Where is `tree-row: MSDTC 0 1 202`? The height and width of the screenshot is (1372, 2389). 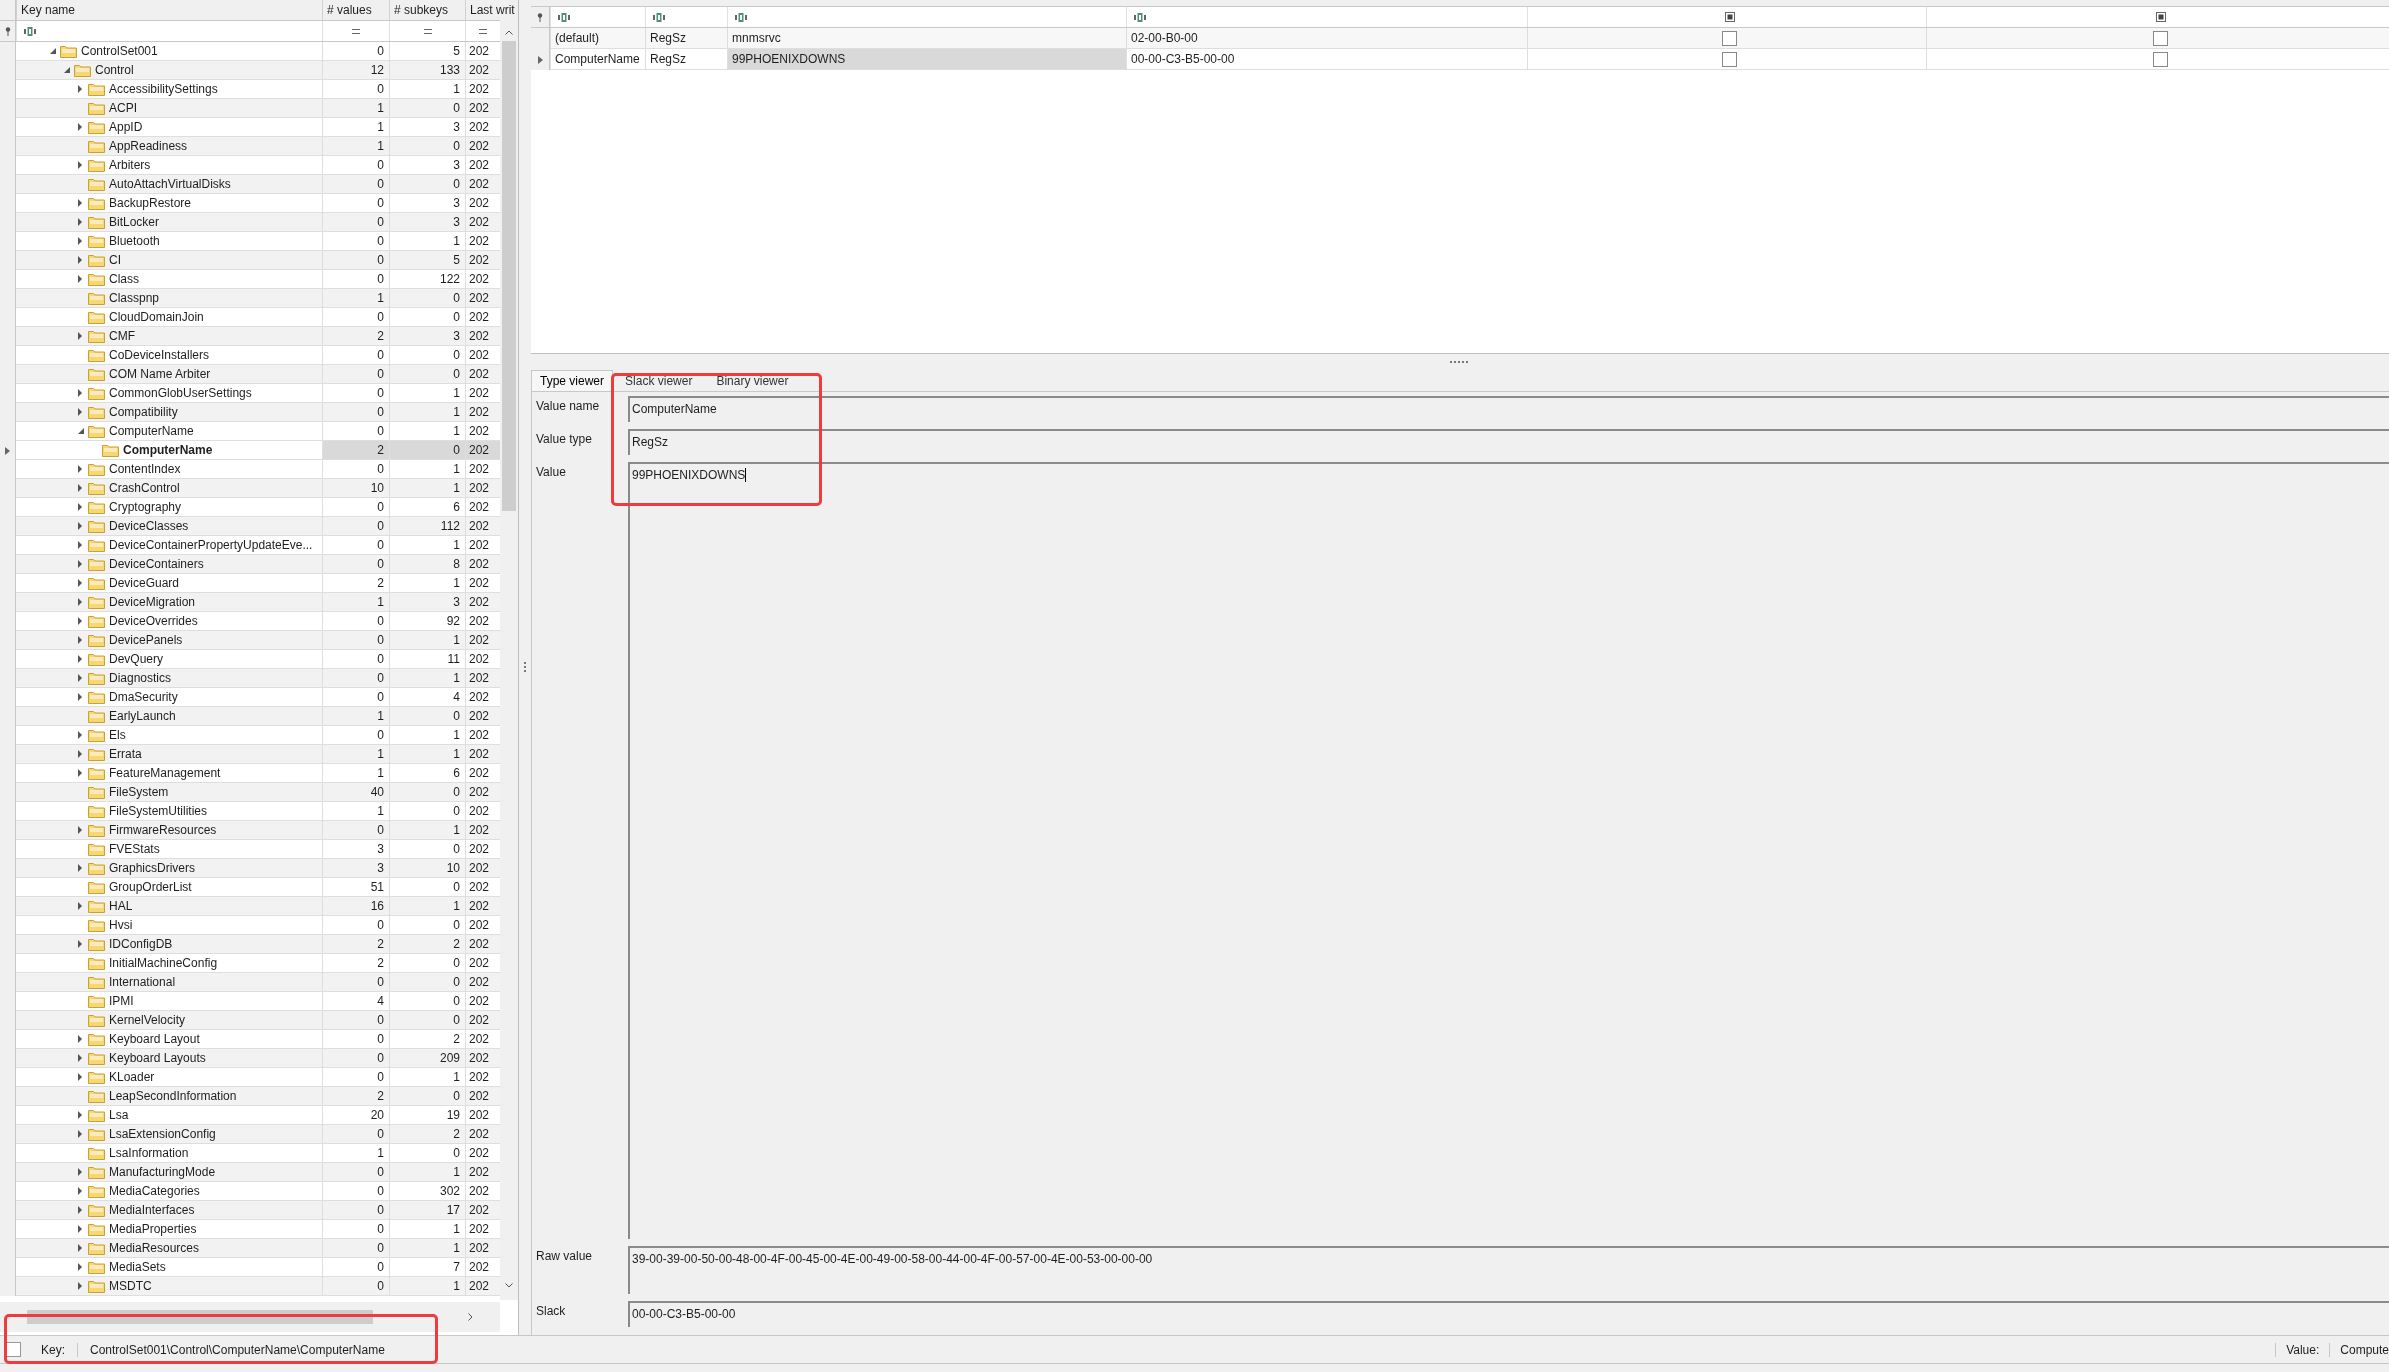
tree-row: MSDTC 0 1 202 is located at coordinates (250, 1286).